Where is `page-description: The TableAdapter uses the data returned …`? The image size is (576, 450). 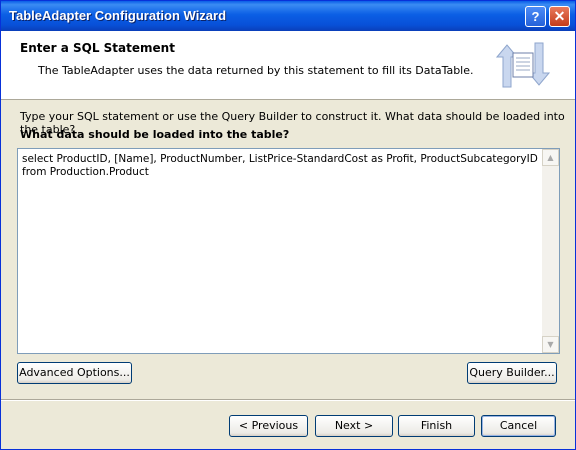
page-description: The TableAdapter uses the data returned … is located at coordinates (256, 70).